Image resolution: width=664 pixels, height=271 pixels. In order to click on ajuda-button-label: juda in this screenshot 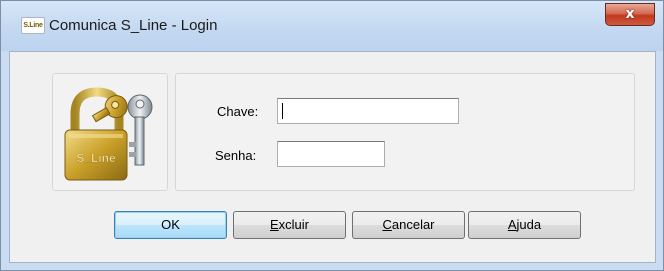, I will do `click(529, 224)`.